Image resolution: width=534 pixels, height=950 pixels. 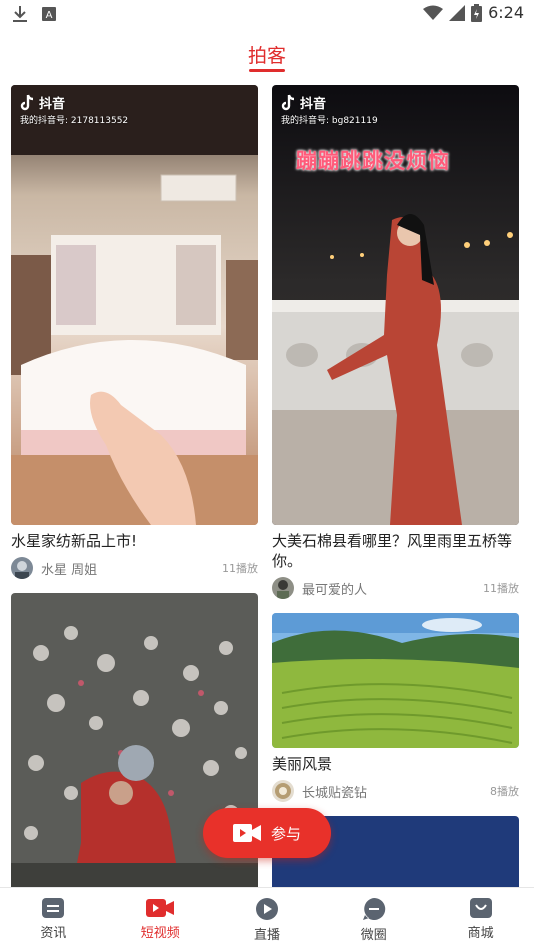 What do you see at coordinates (53, 908) in the screenshot?
I see `news-icon` at bounding box center [53, 908].